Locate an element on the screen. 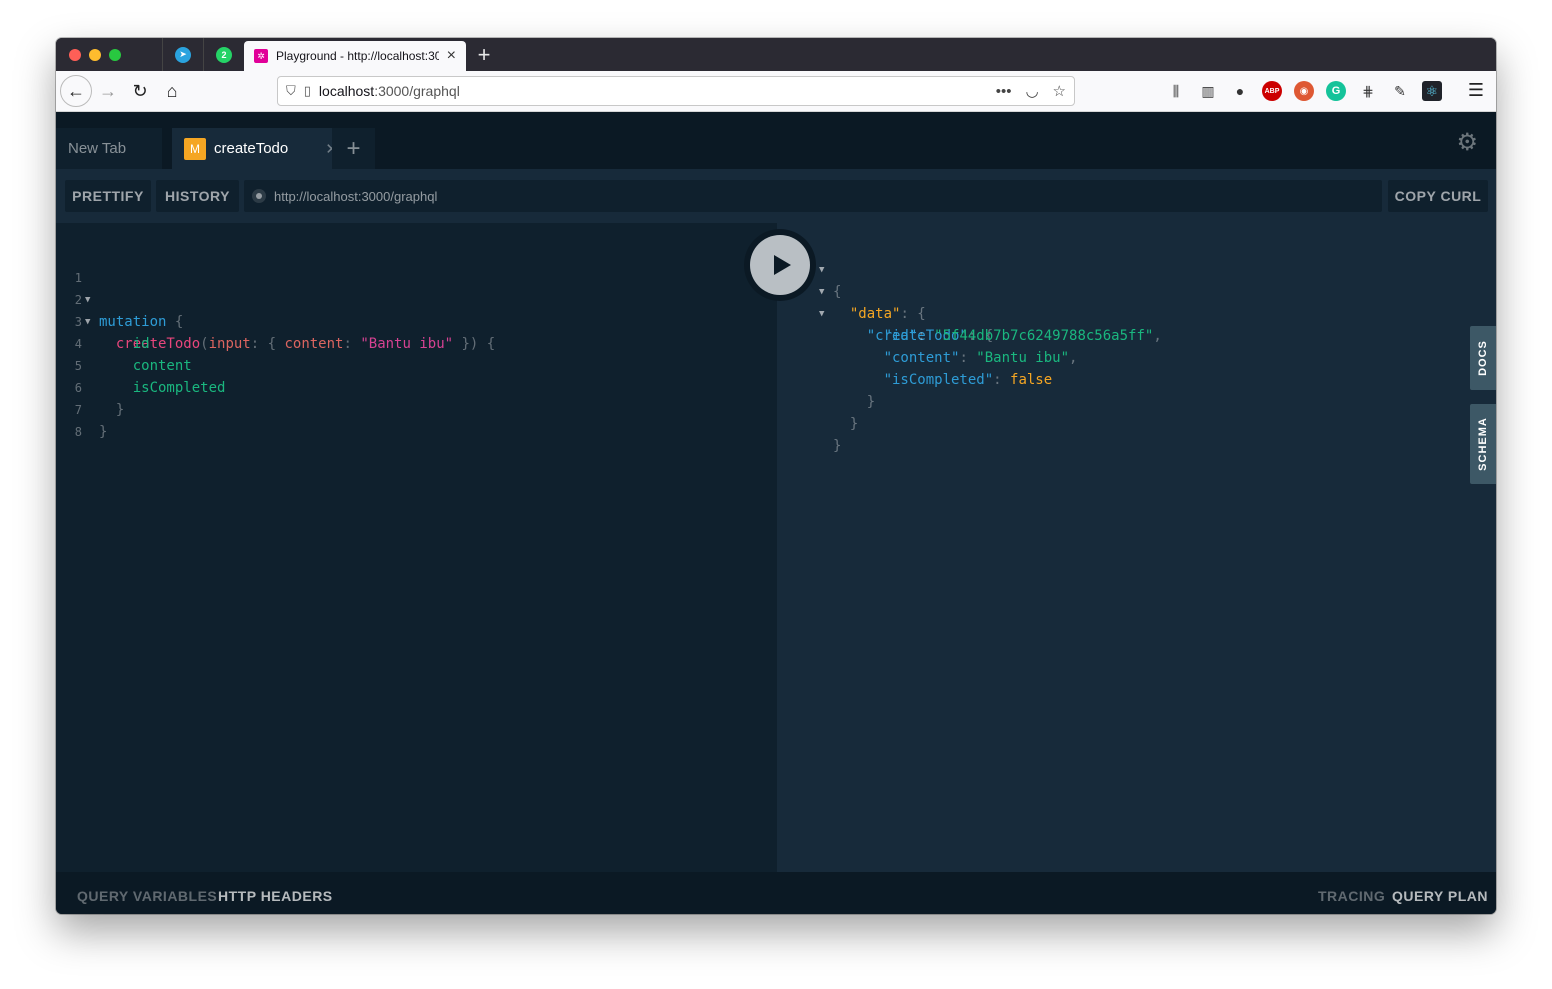 The image size is (1552, 989). result-line: "id": "5f44db7b7c6249788c56a5ff", is located at coordinates (1022, 336).